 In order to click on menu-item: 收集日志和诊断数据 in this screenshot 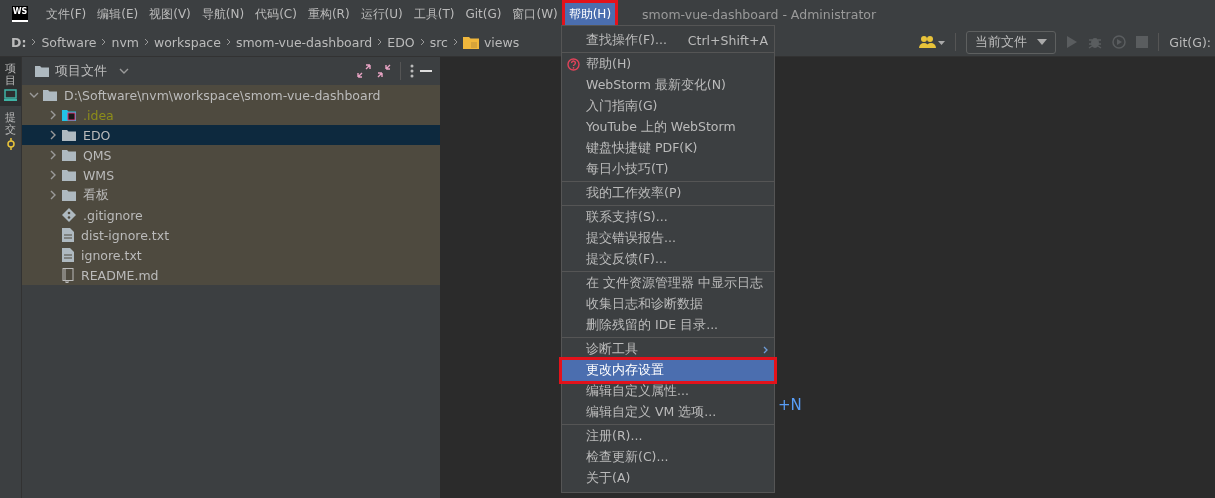, I will do `click(668, 304)`.